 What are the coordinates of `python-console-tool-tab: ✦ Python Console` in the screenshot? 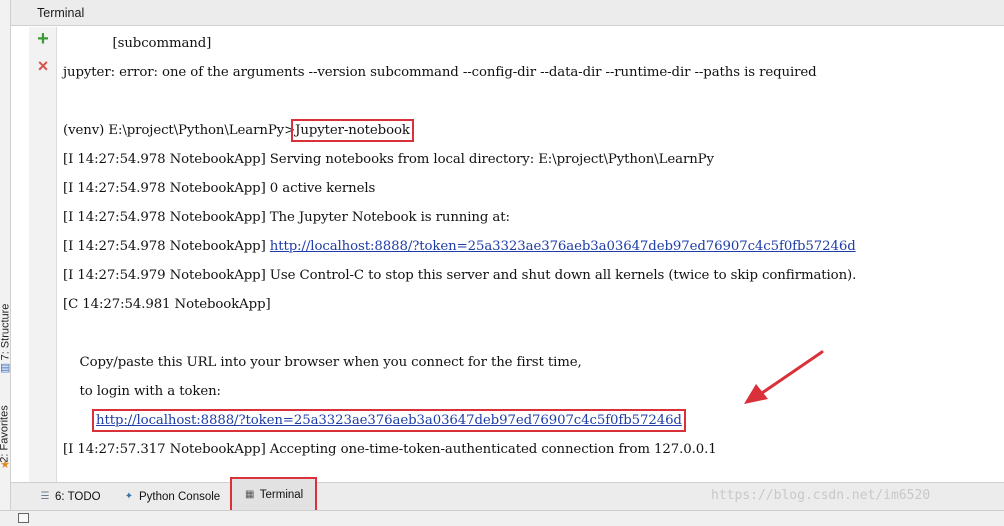 It's located at (171, 497).